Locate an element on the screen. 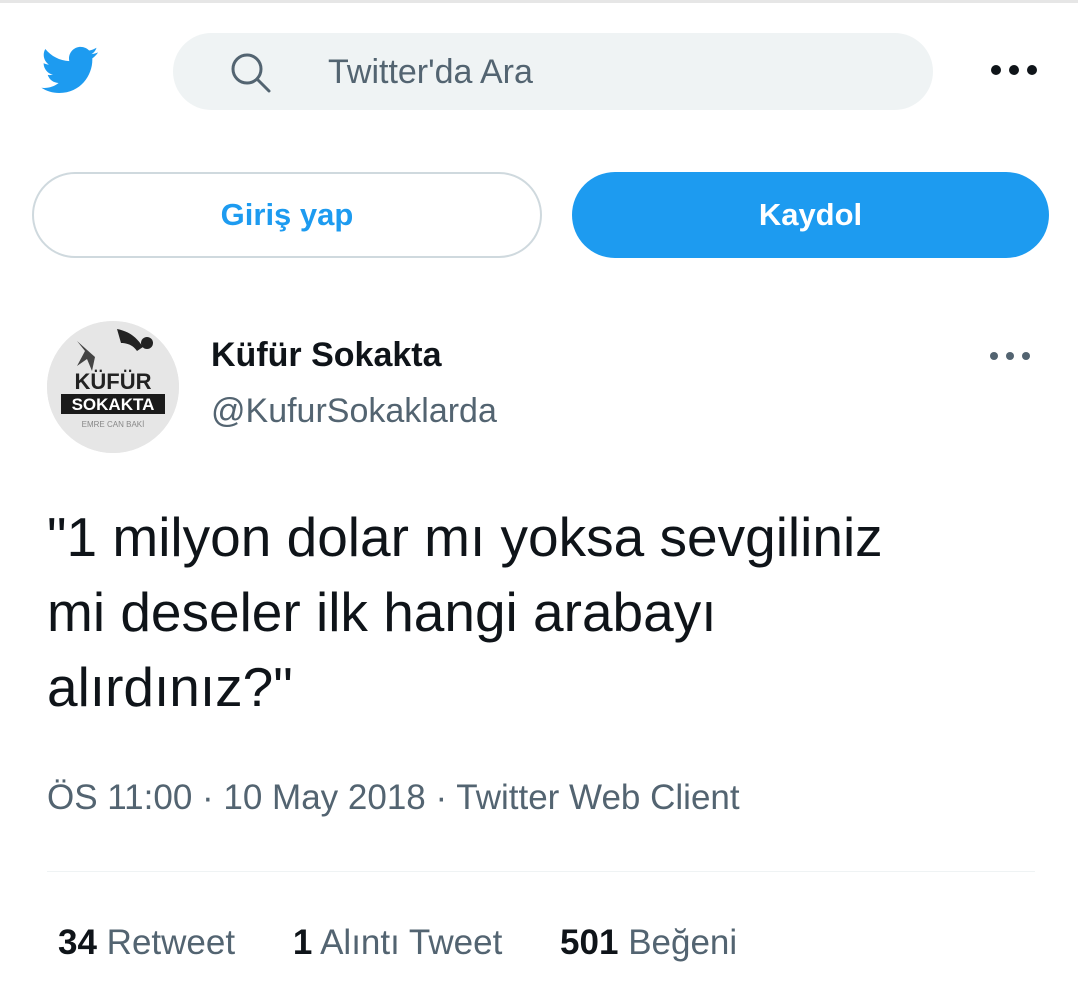 This screenshot has width=1078, height=1001. tweet-stats: 34 Retweet 1 Alıntı Tweet 501 Beğeni is located at coordinates (421, 943).